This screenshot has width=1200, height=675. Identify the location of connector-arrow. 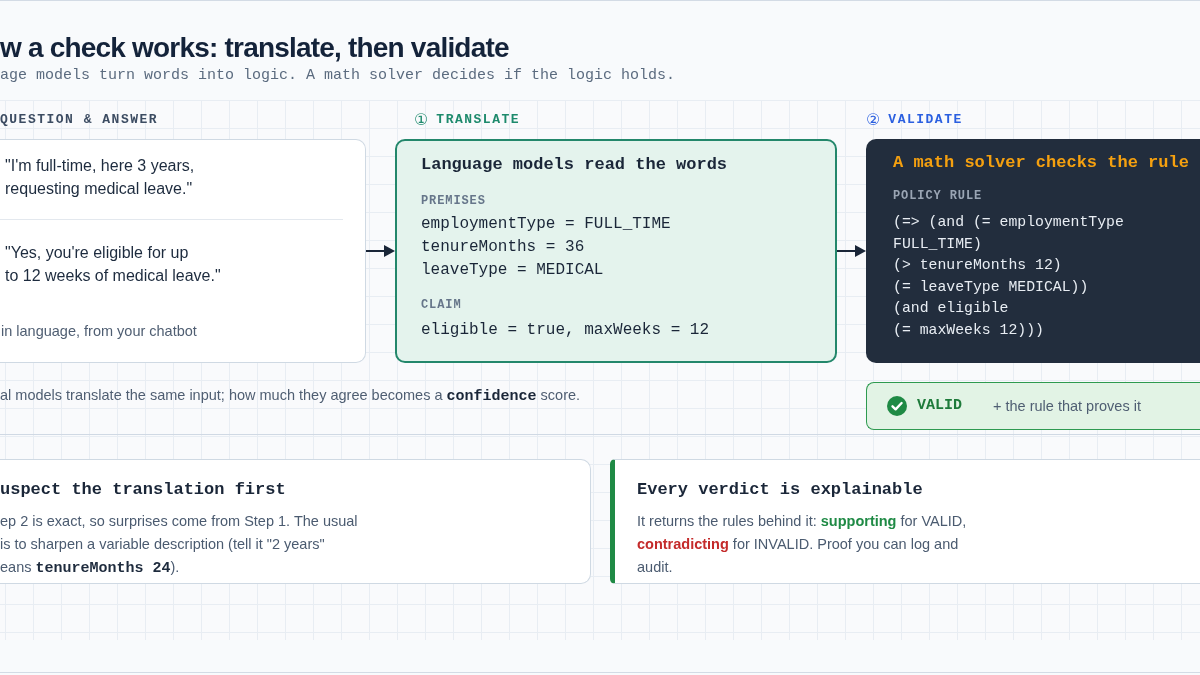
(380, 251).